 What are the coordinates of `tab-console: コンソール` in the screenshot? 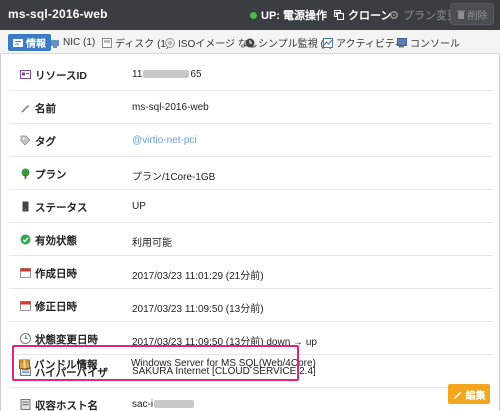 It's located at (428, 42).